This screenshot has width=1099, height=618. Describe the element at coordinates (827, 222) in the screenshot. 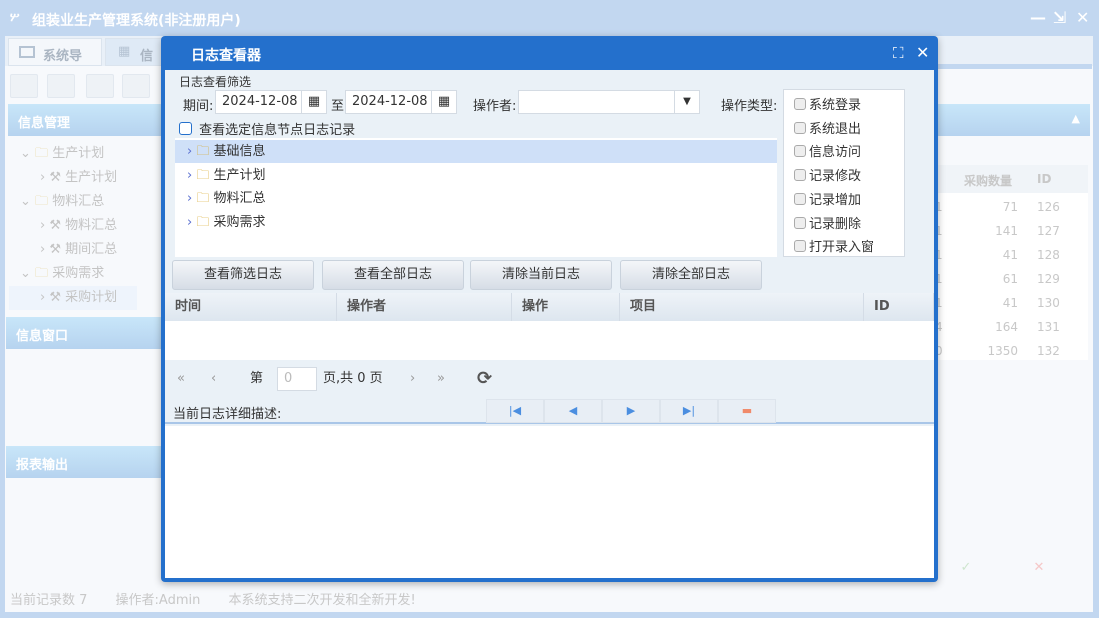

I see `optype-checkbox: 记录删除` at that location.